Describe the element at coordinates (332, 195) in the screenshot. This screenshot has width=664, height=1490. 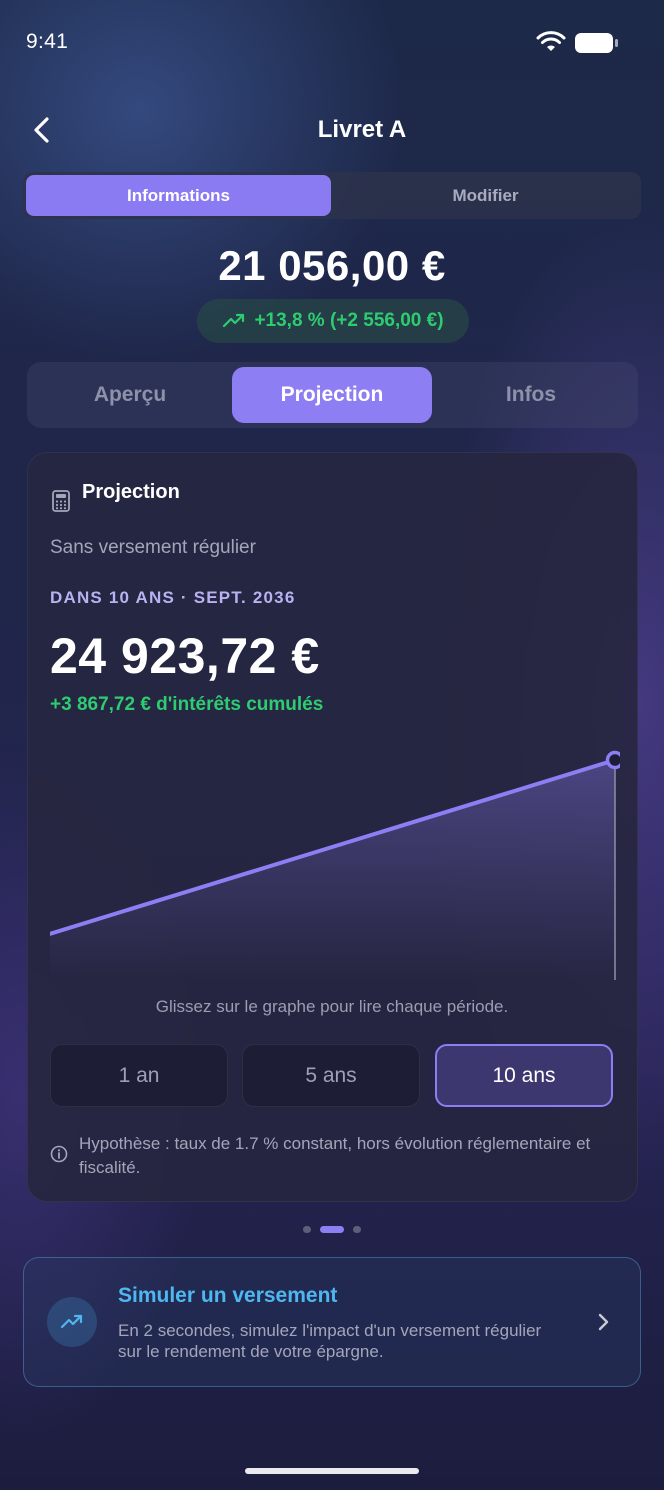
I see `mode-segmented-control: Informations Modifier` at that location.